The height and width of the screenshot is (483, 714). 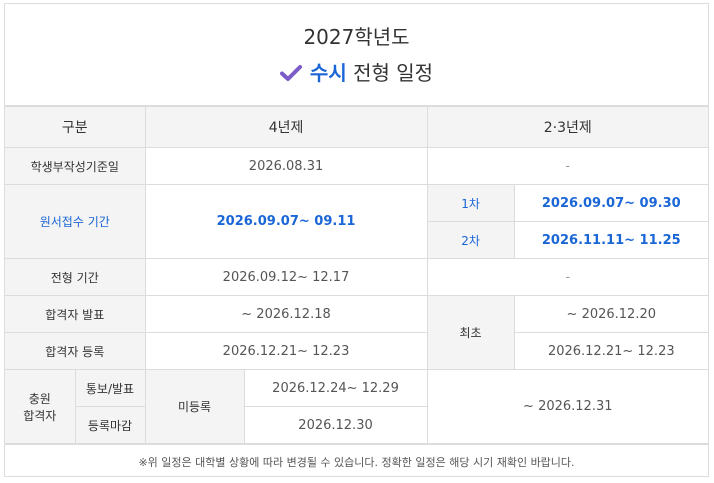 I want to click on registration-four: 2026.12.21~ 12.23, so click(x=286, y=351).